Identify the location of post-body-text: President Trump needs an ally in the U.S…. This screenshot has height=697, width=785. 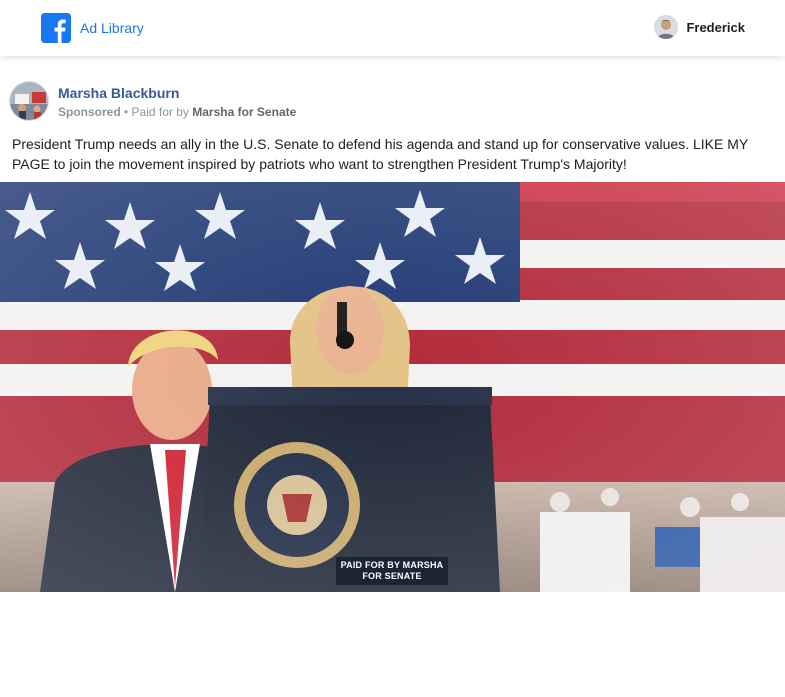
(380, 154).